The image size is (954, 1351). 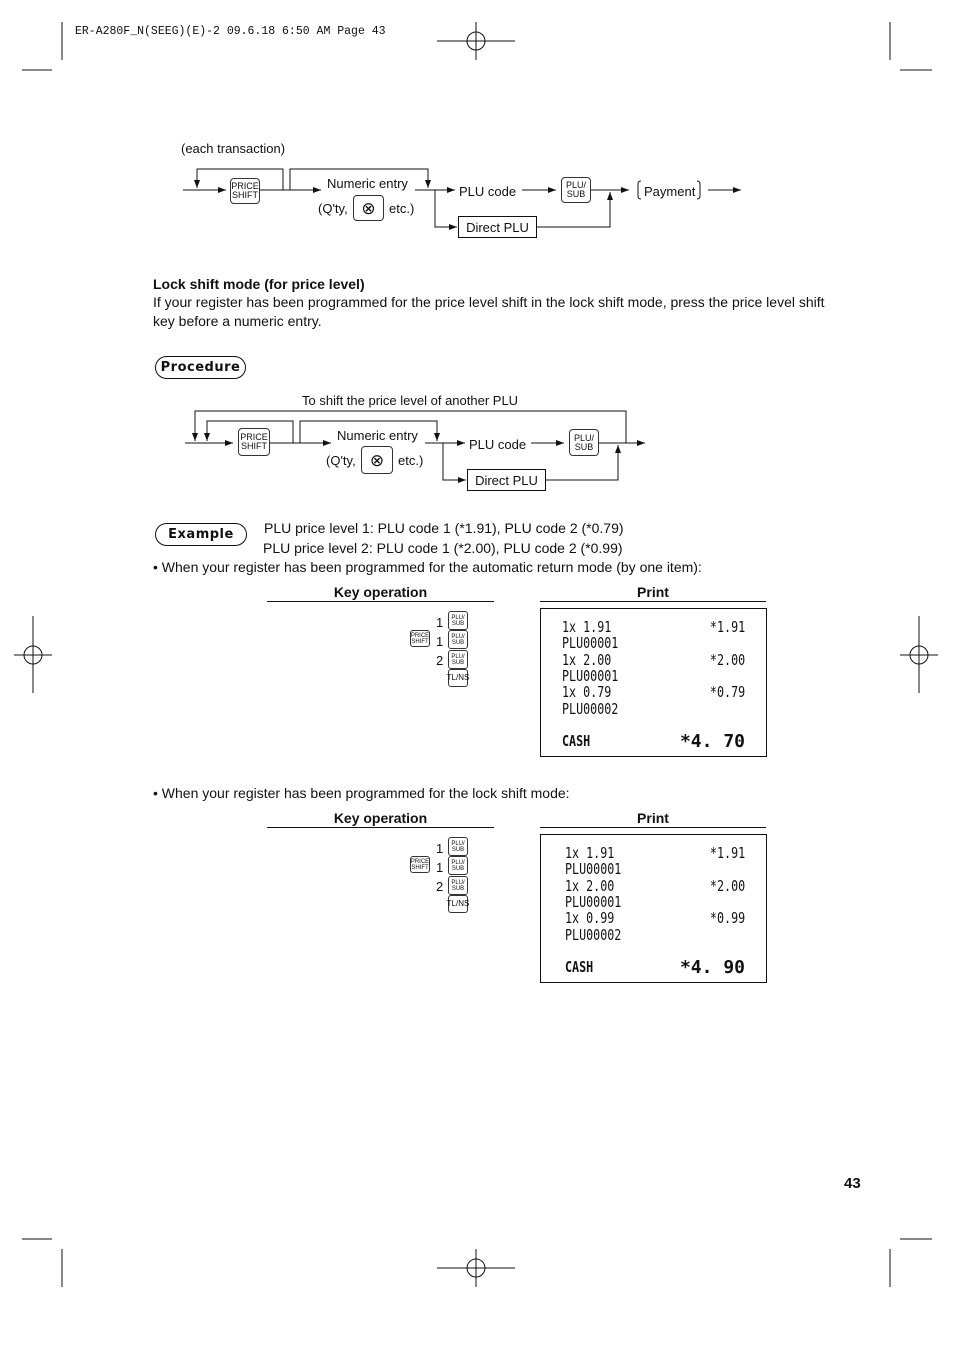 I want to click on loop-label: To shift the price level of another PLU, so click(x=410, y=400).